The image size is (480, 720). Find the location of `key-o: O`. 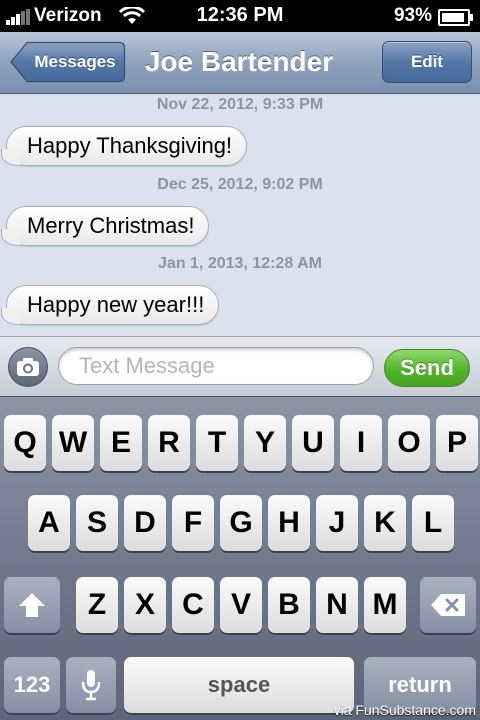

key-o: O is located at coordinates (409, 443).